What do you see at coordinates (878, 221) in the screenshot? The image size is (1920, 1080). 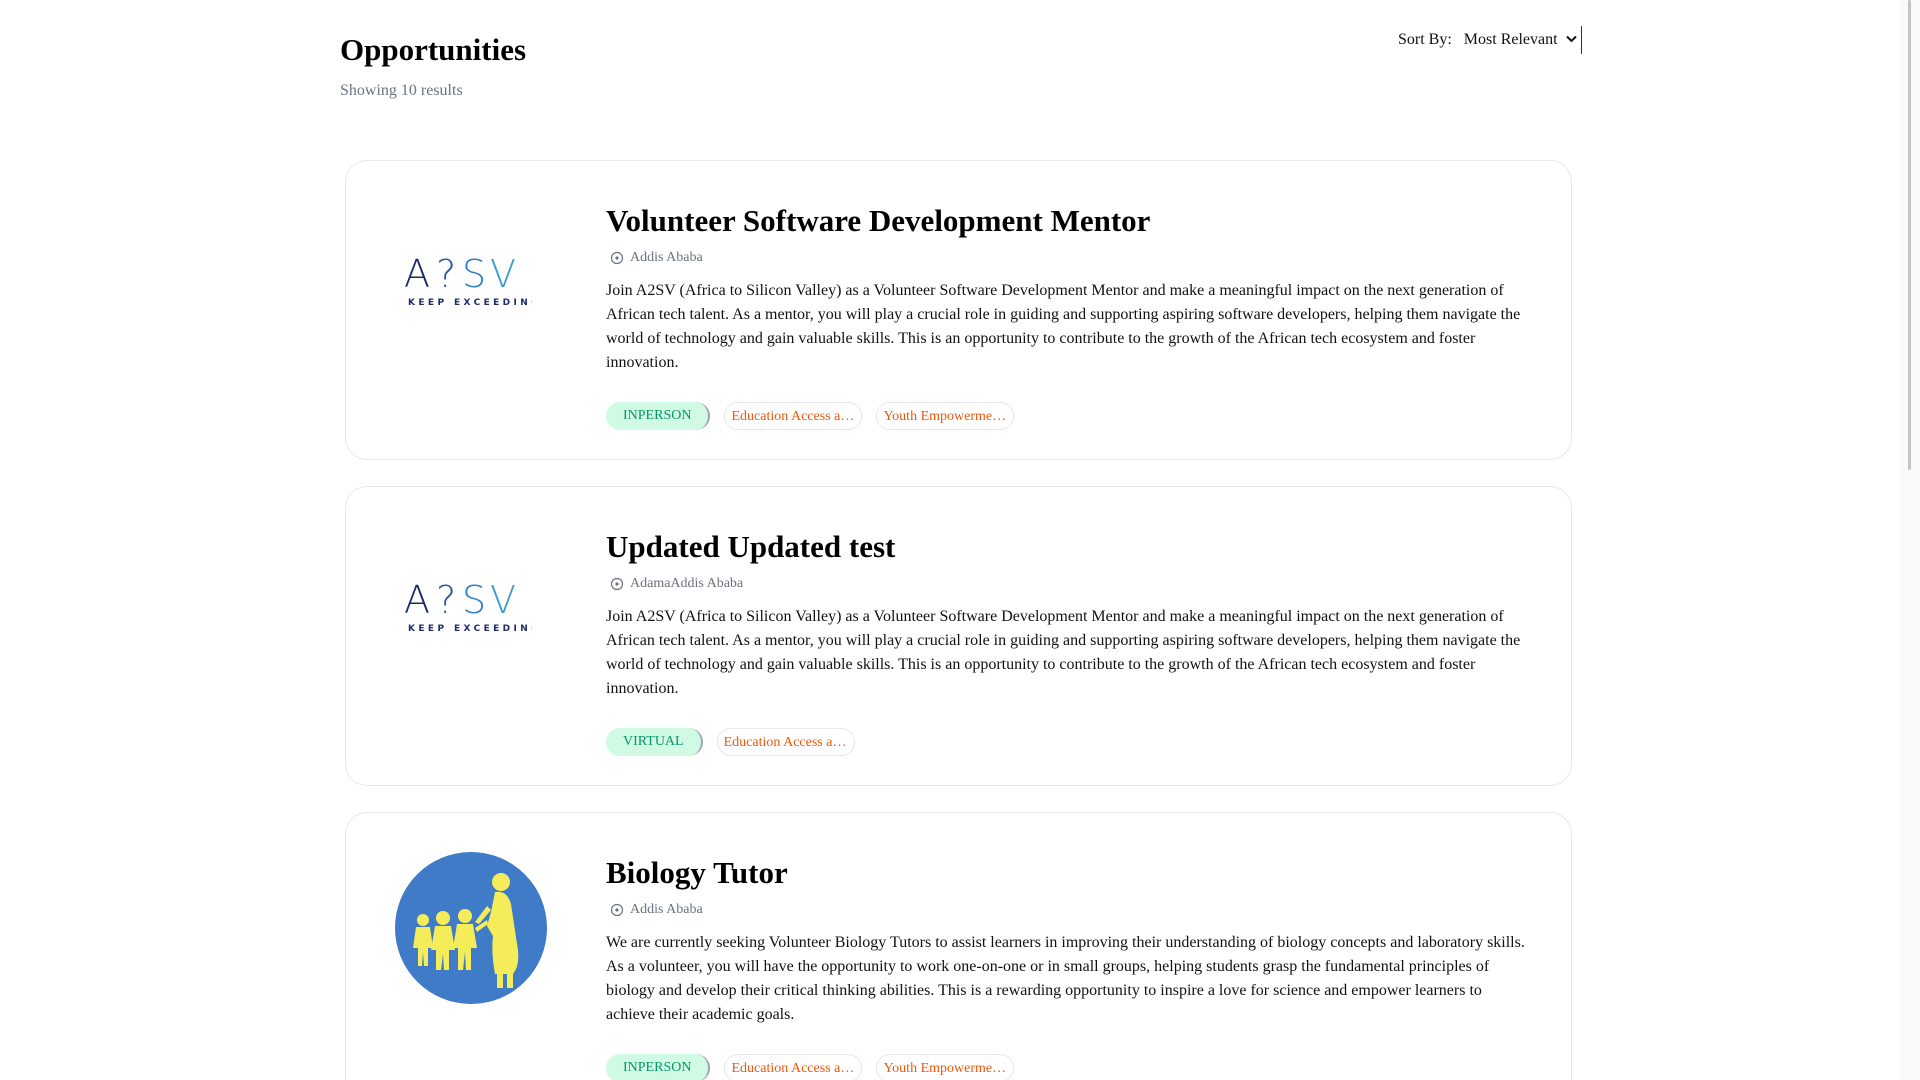 I see `opportunity-title: Volunteer Software Development Mentor` at bounding box center [878, 221].